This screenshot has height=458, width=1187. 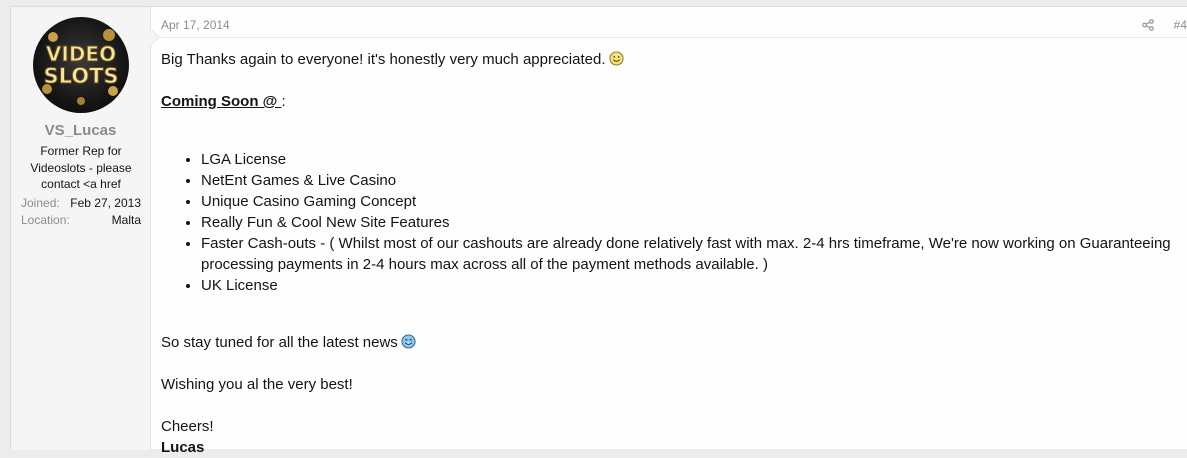 I want to click on stay-tuned-text: So stay tuned for all the latest news, so click(x=279, y=342).